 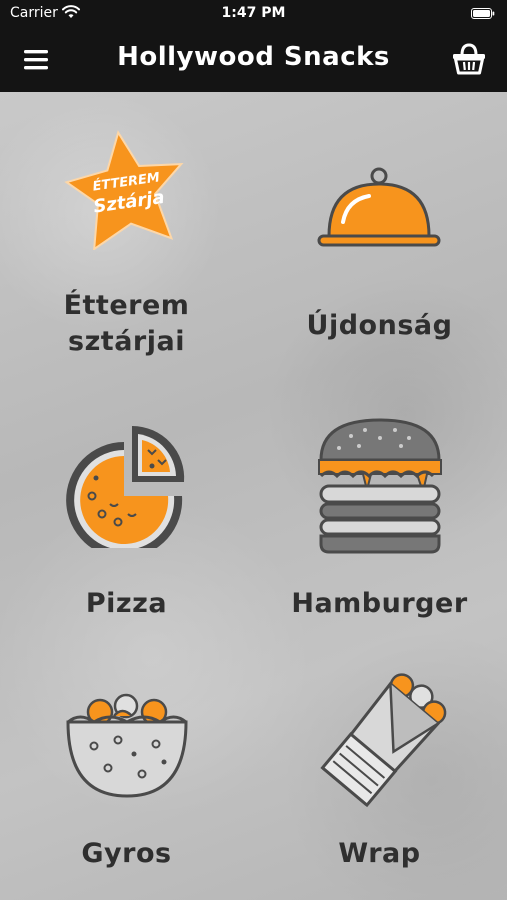 I want to click on burger-icon, so click(x=380, y=486).